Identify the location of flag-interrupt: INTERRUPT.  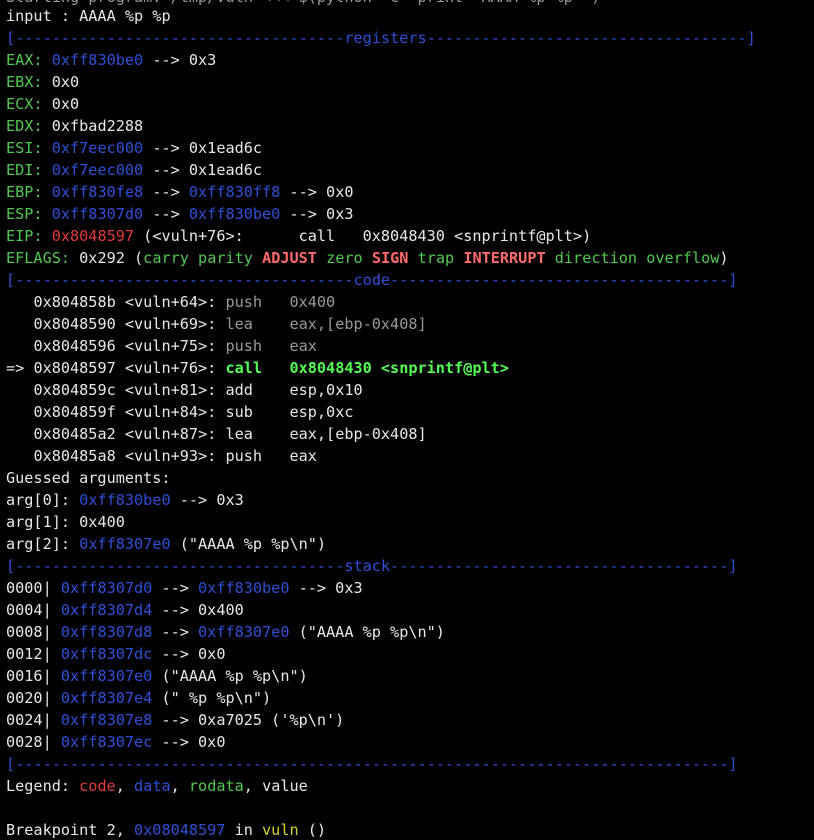
(504, 258).